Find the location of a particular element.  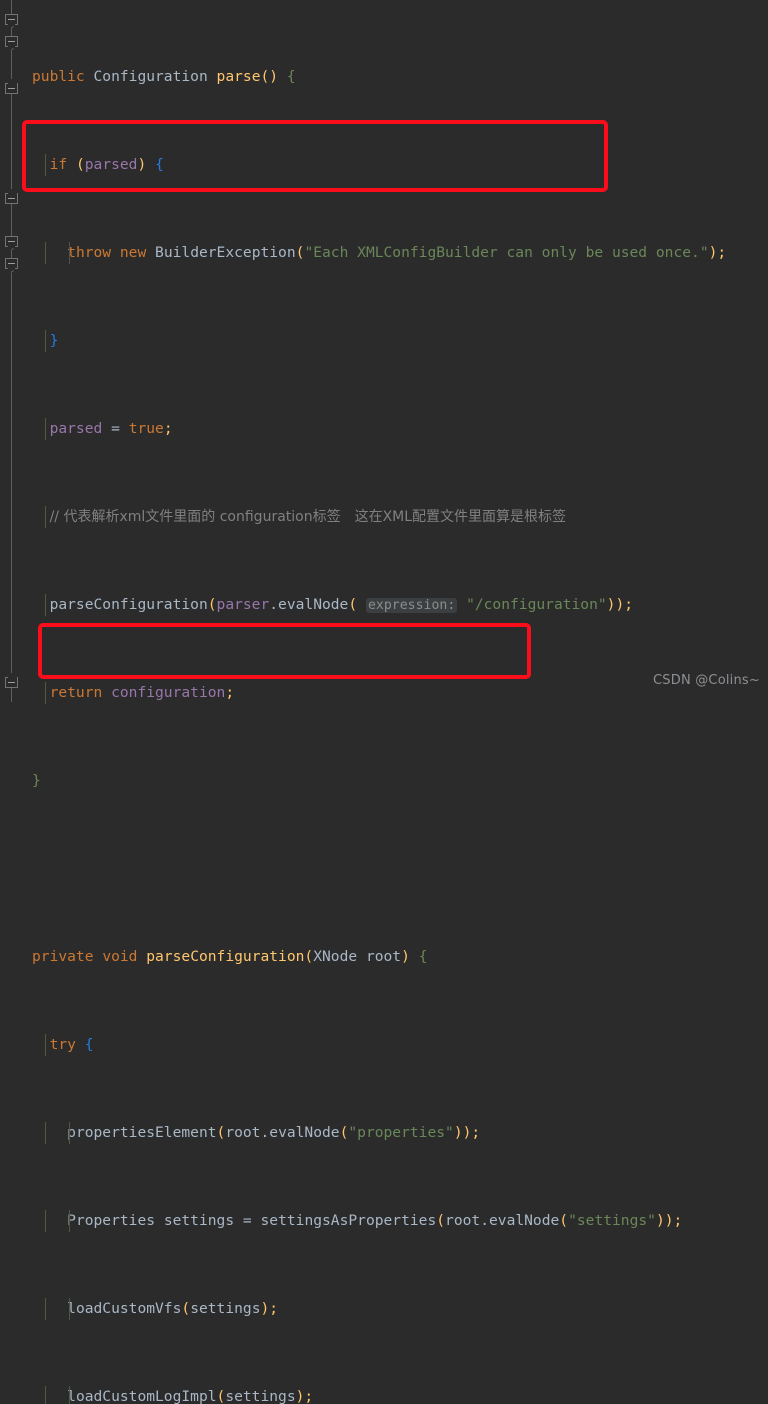

code-line: if (parsed) { is located at coordinates (396, 165).